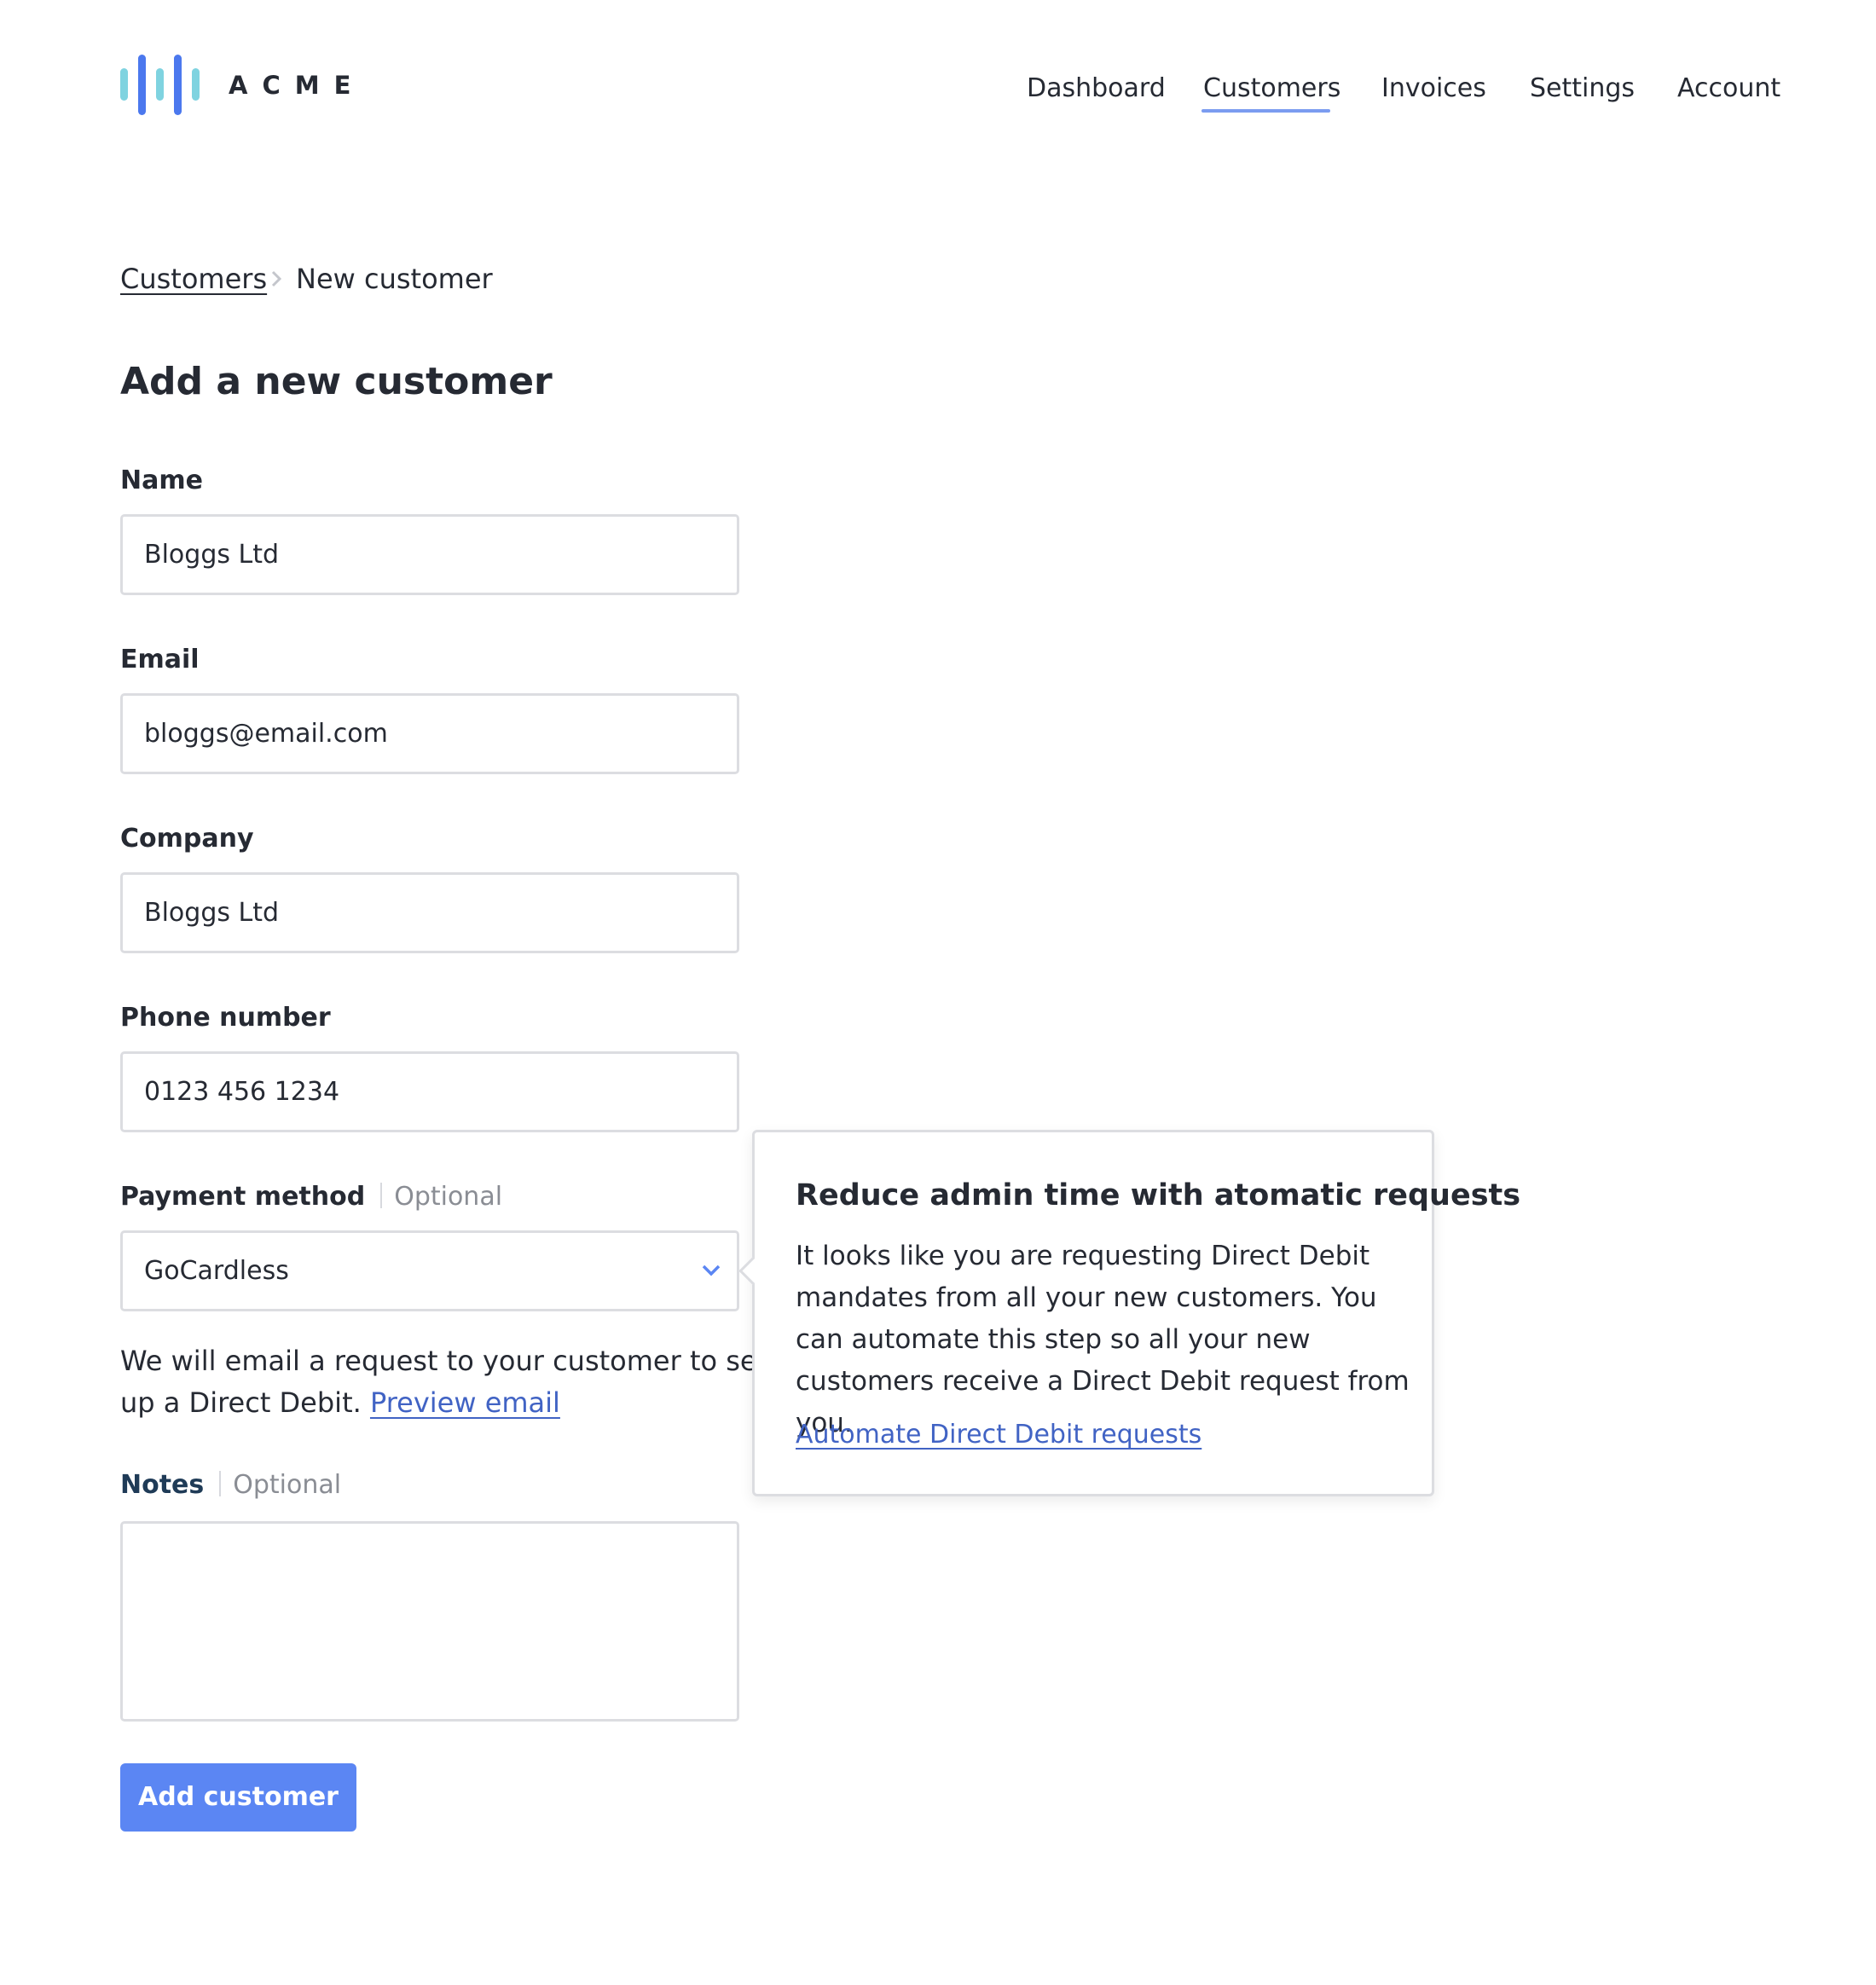 Image resolution: width=1876 pixels, height=1985 pixels. Describe the element at coordinates (999, 1435) in the screenshot. I see `automate-direct-debit-link: Automate Direct Debit requests` at that location.